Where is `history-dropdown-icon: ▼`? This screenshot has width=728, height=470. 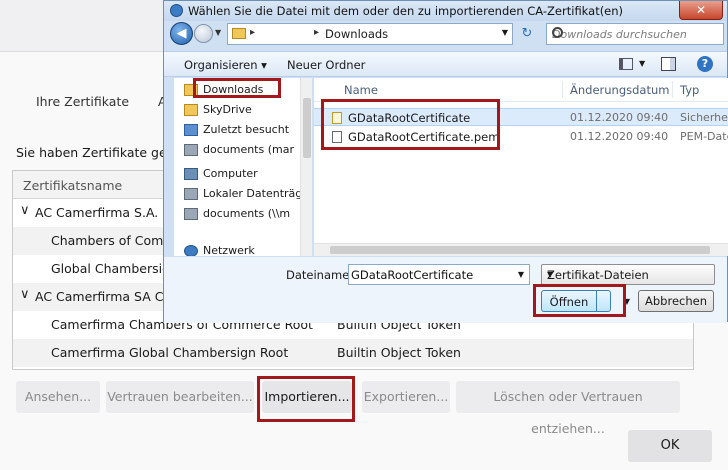
history-dropdown-icon: ▼ is located at coordinates (218, 32).